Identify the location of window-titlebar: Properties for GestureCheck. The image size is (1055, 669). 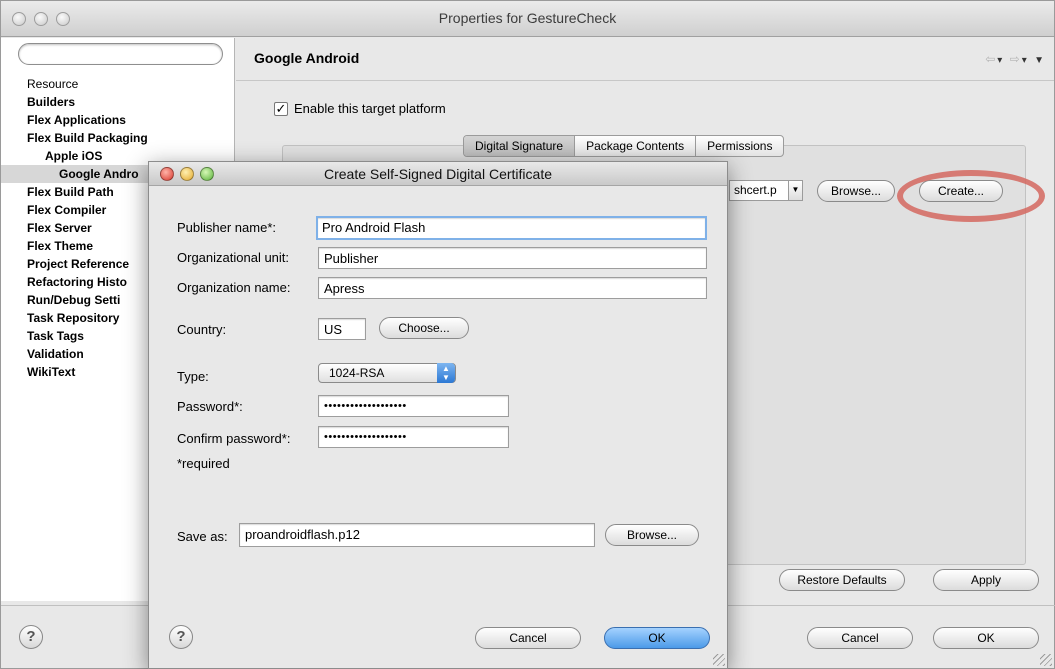
(527, 19).